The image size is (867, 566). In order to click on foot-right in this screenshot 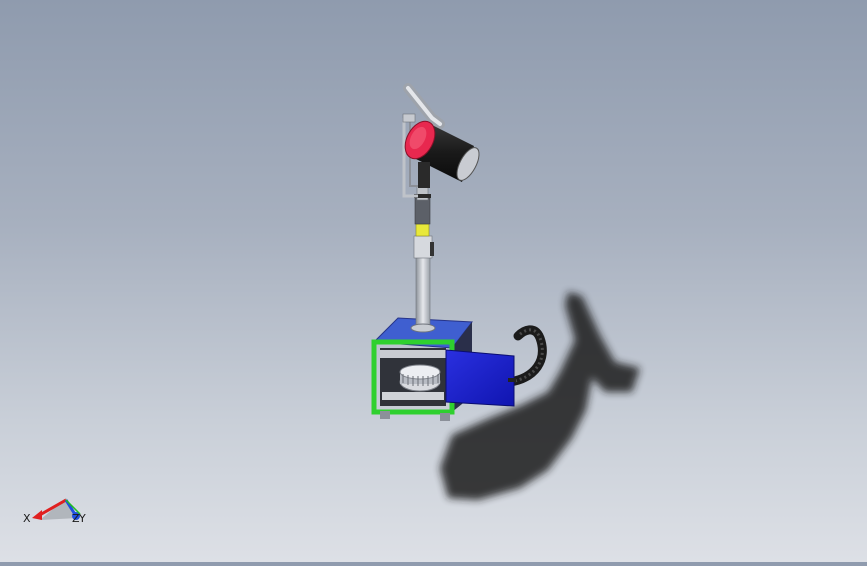, I will do `click(445, 417)`.